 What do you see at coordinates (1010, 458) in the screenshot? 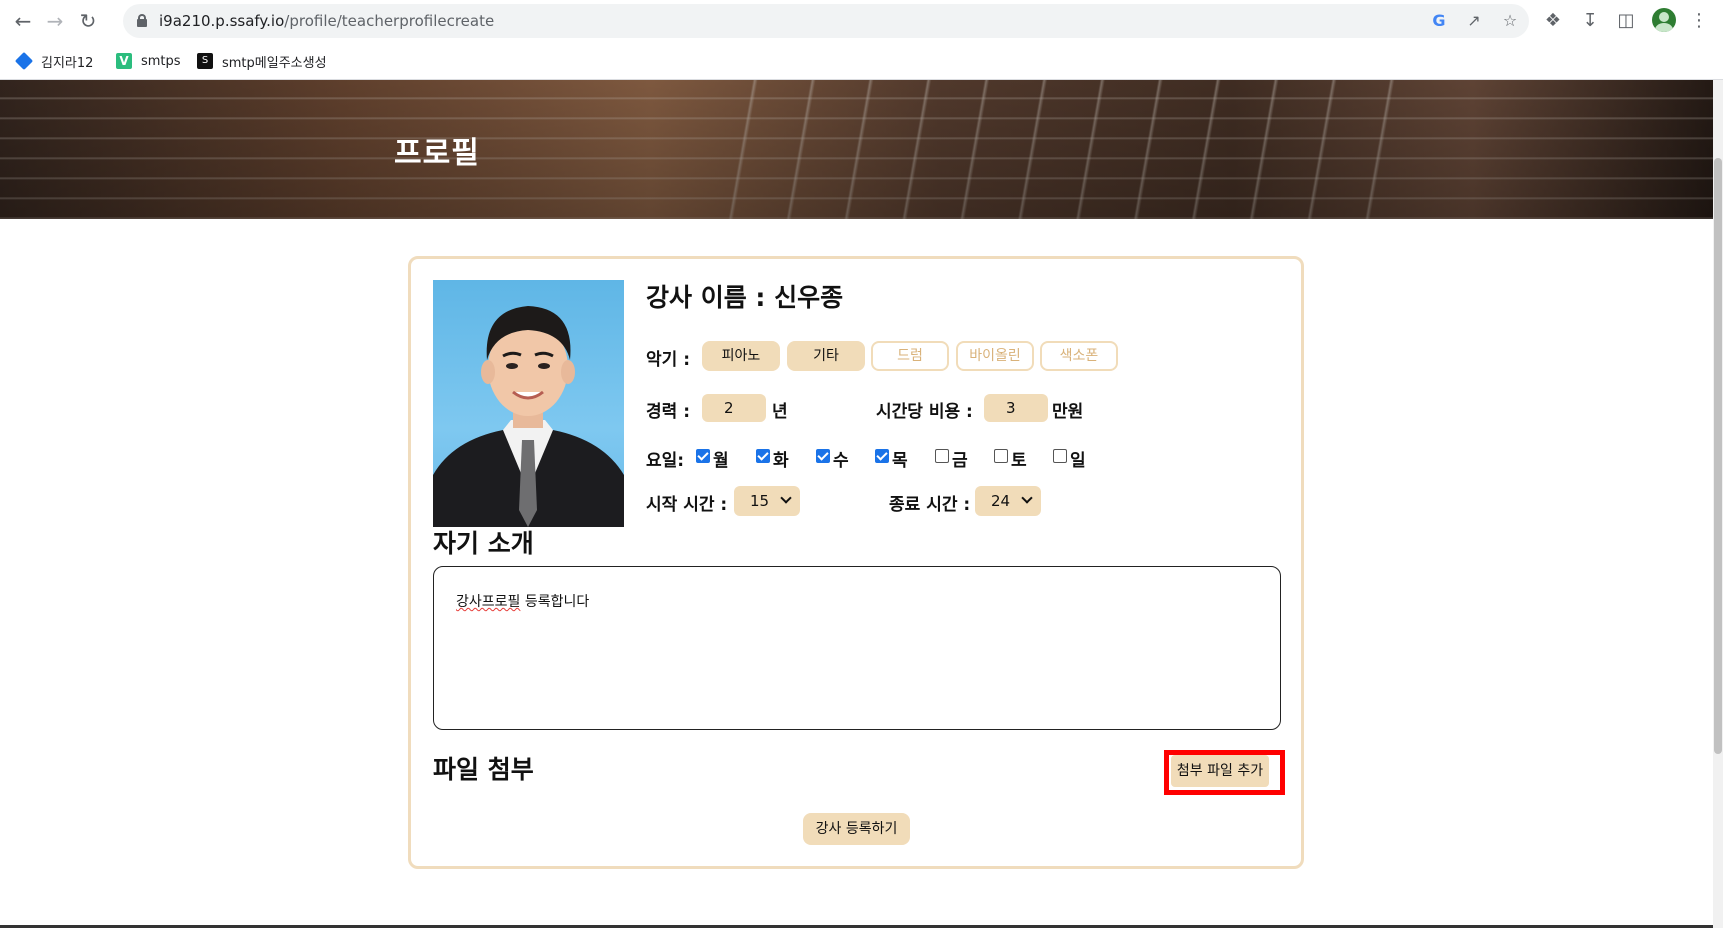
I see `day-sat: 토` at bounding box center [1010, 458].